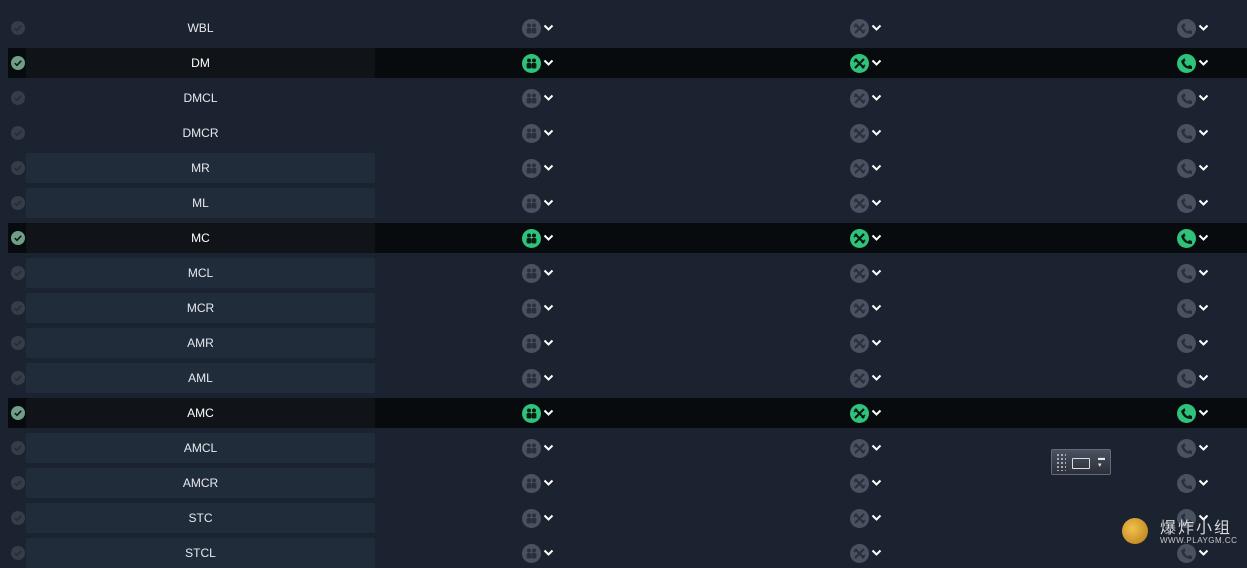  What do you see at coordinates (627, 343) in the screenshot?
I see `position-row: AMR` at bounding box center [627, 343].